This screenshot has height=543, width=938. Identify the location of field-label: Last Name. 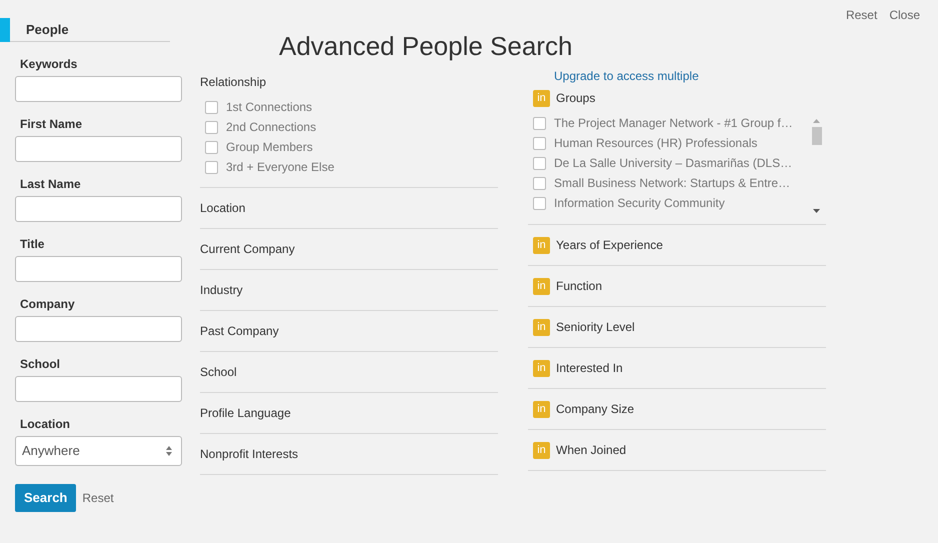
(50, 184).